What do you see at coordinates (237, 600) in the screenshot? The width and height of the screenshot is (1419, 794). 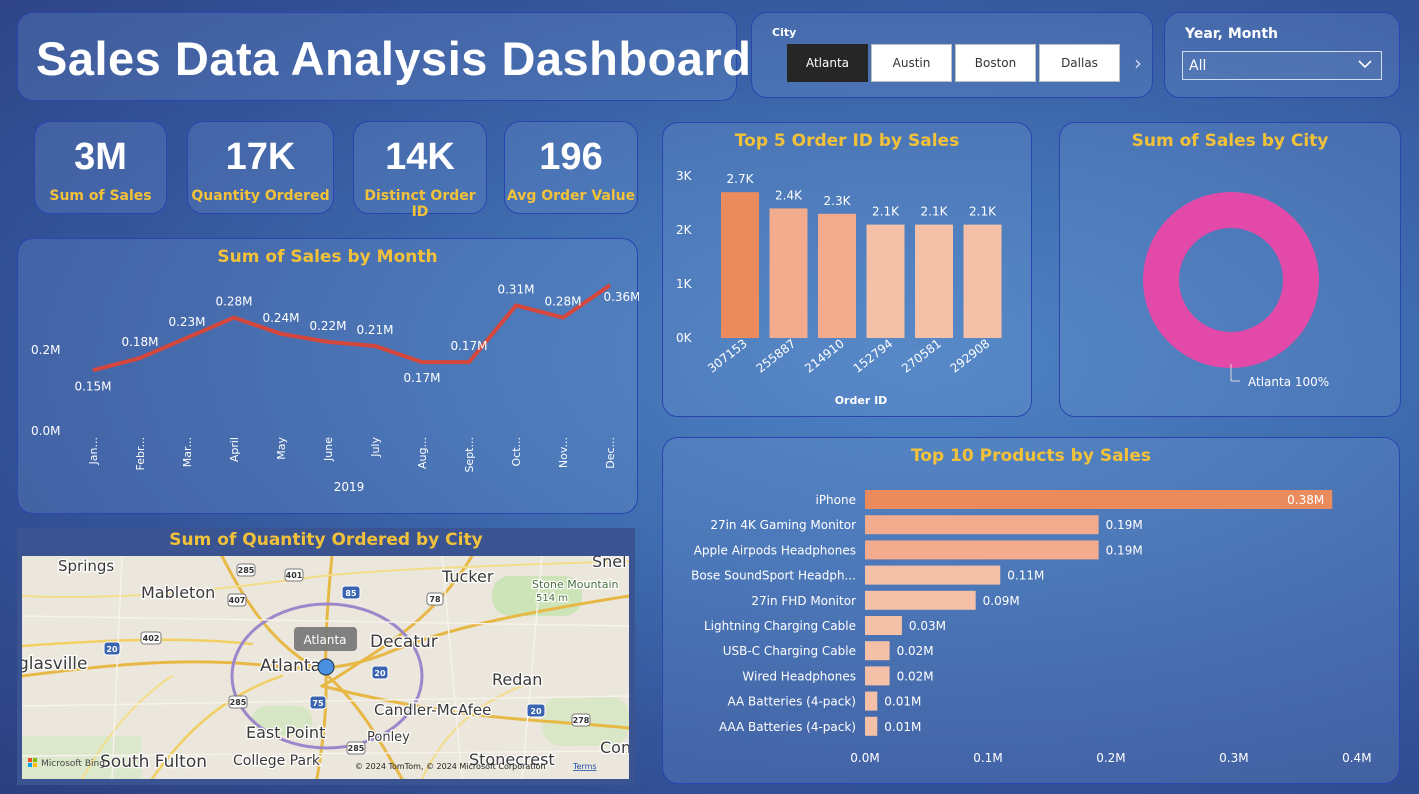 I see `route-407: 407` at bounding box center [237, 600].